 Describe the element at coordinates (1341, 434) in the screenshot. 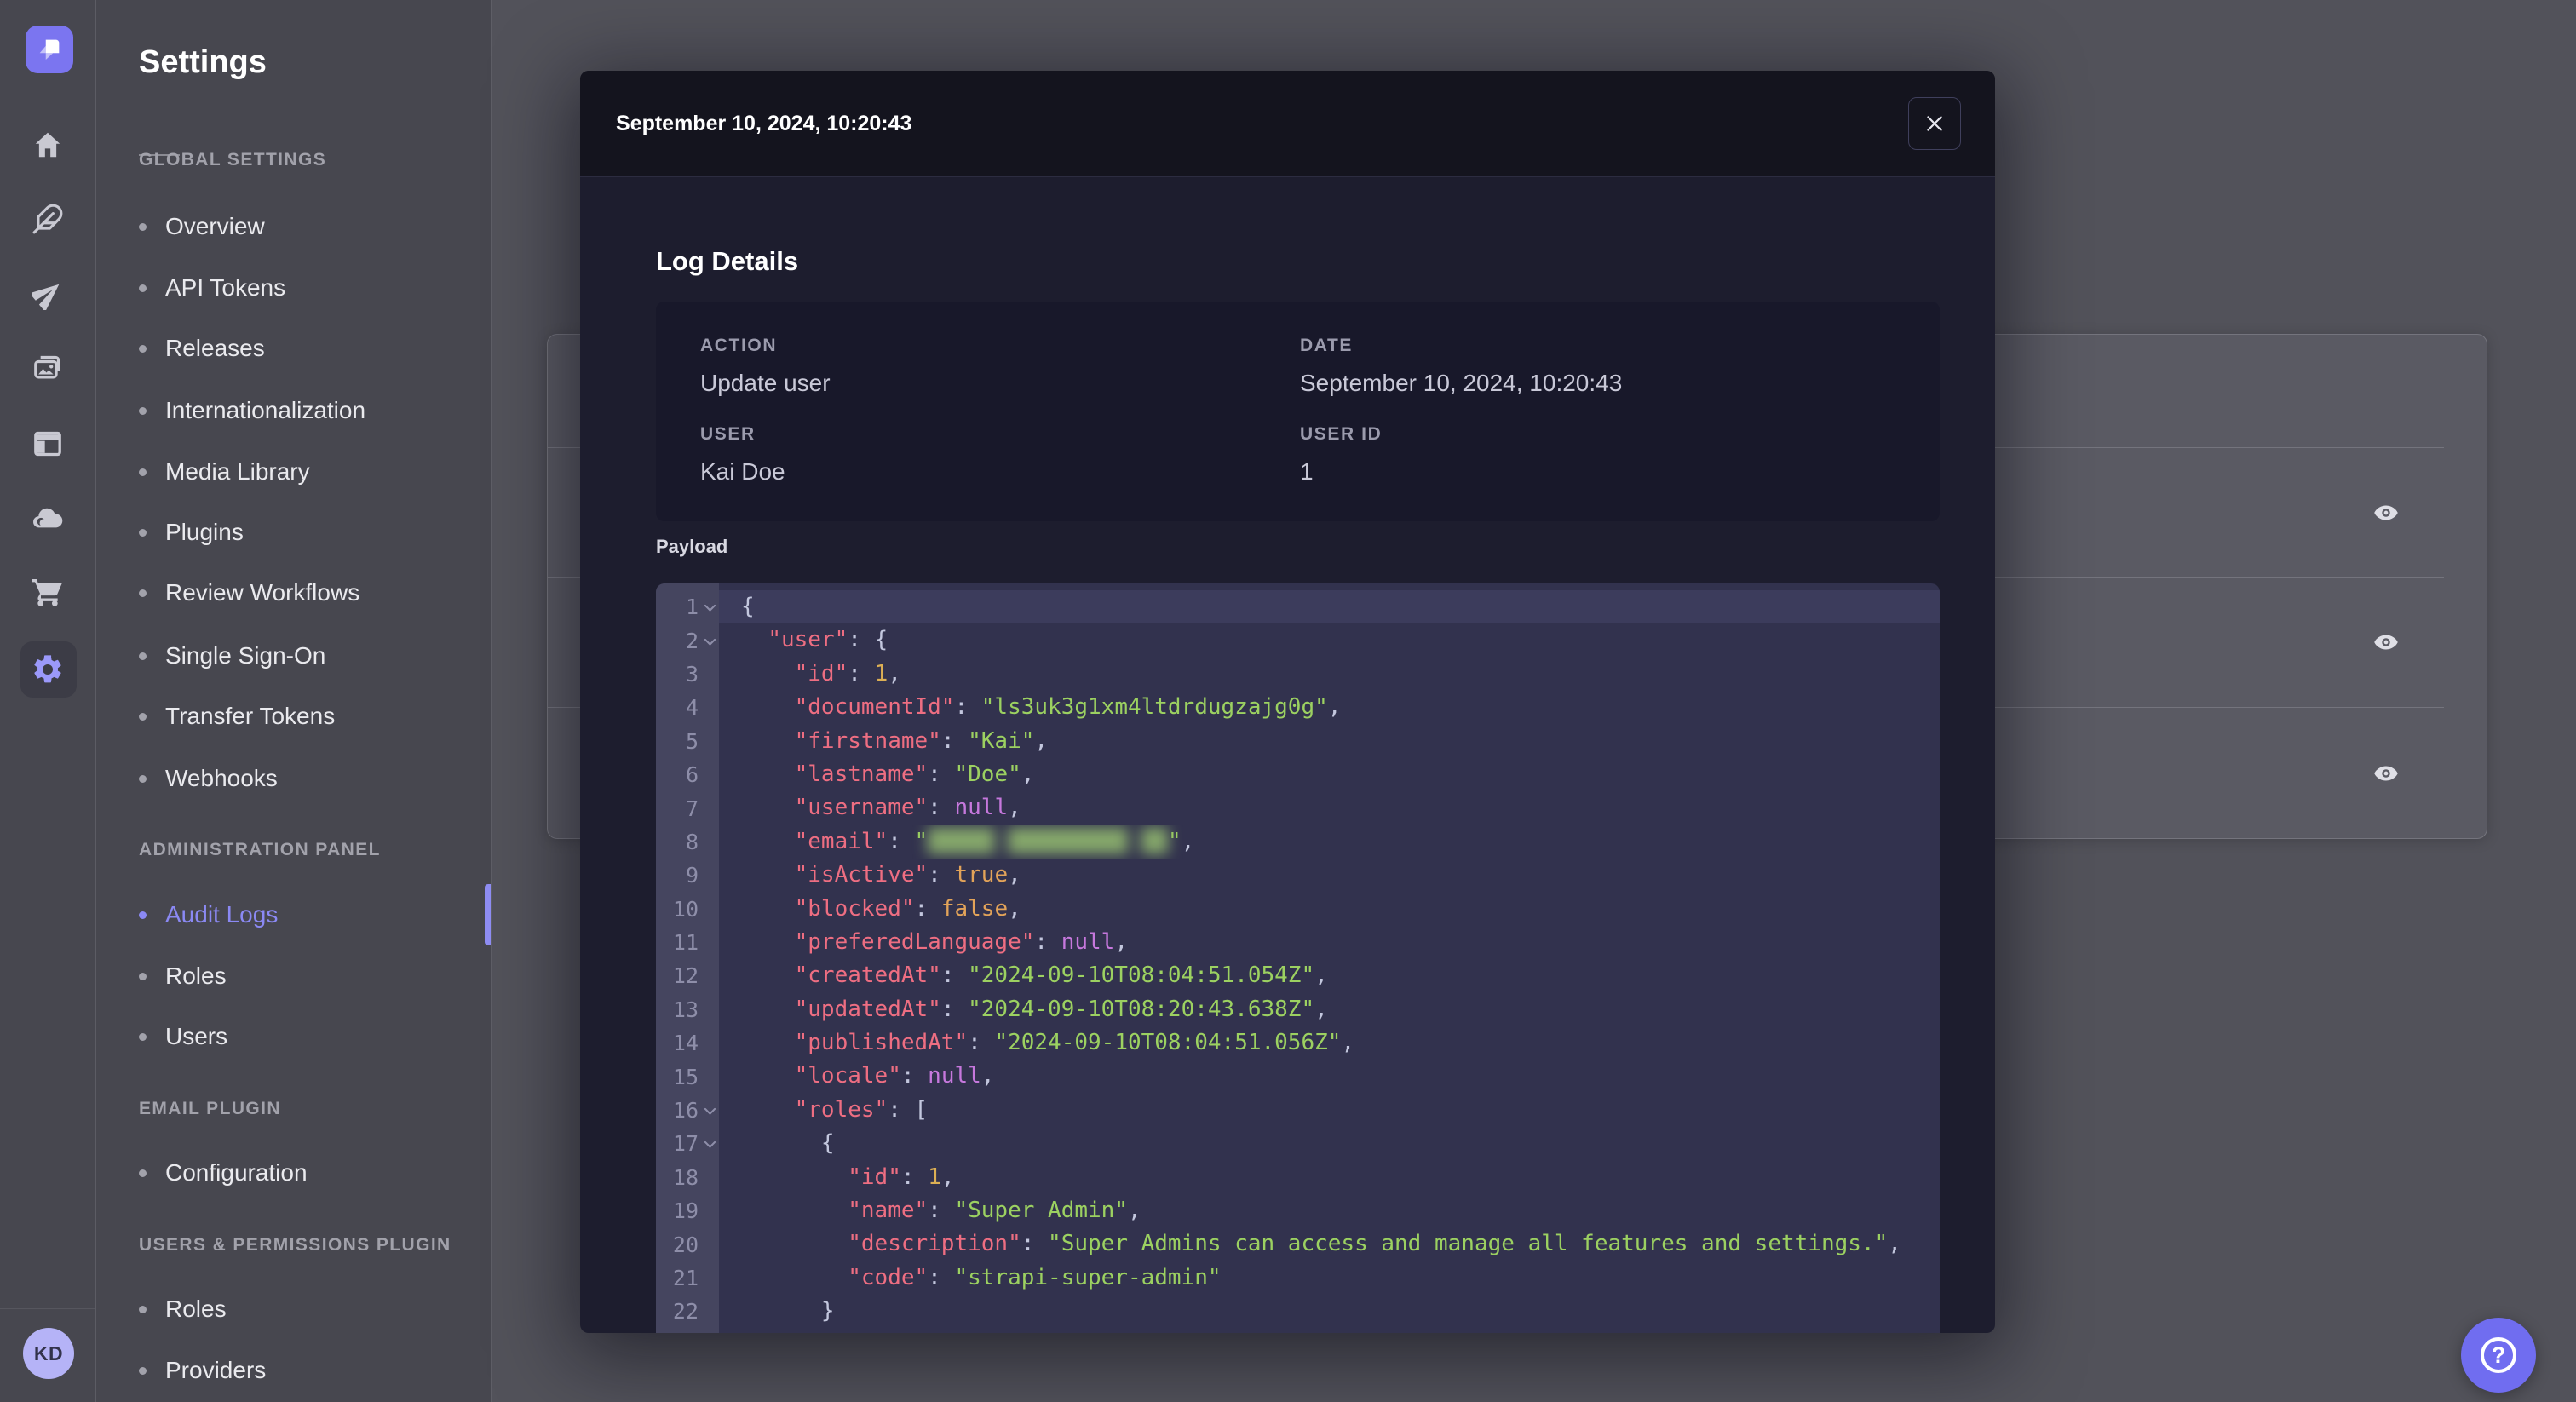

I see `detail-label: USER ID` at that location.